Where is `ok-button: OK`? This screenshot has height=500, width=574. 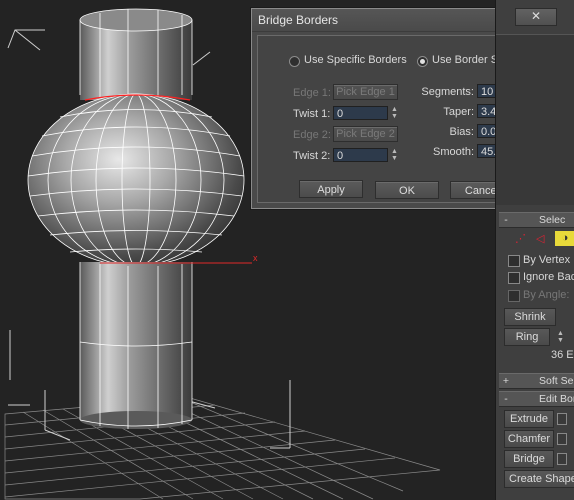 ok-button: OK is located at coordinates (407, 190).